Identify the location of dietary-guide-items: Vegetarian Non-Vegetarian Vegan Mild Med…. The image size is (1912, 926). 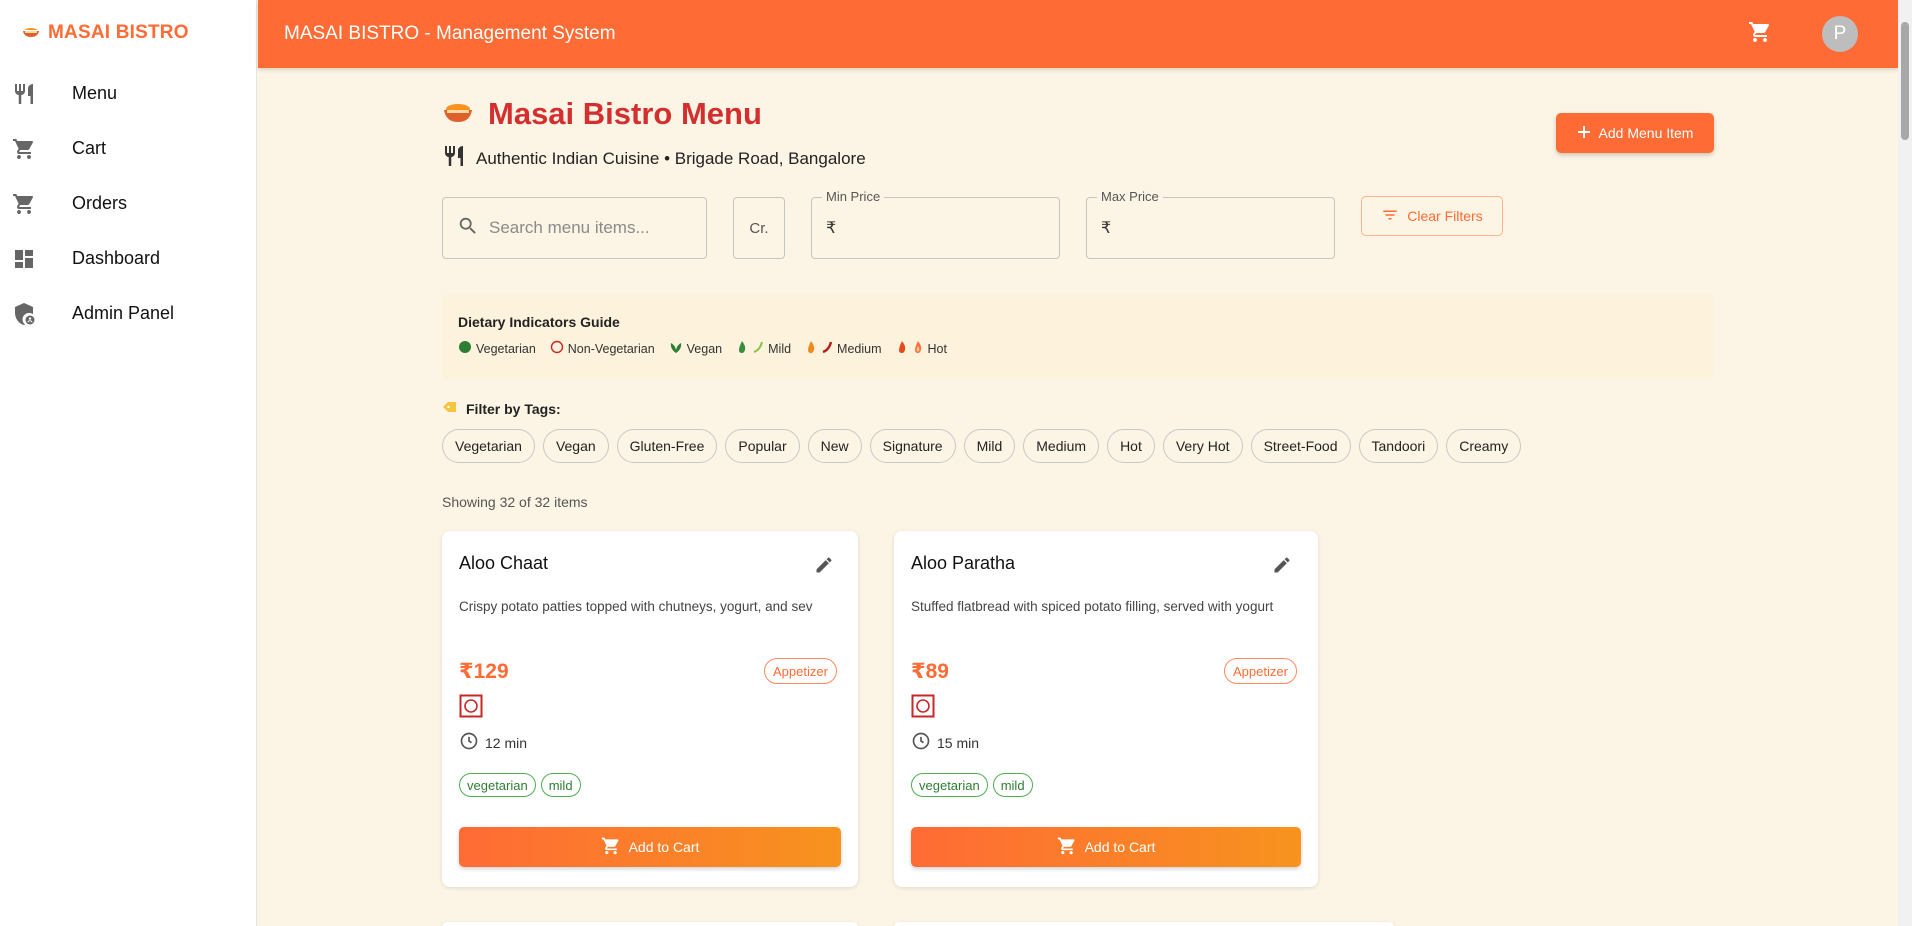
(1078, 348).